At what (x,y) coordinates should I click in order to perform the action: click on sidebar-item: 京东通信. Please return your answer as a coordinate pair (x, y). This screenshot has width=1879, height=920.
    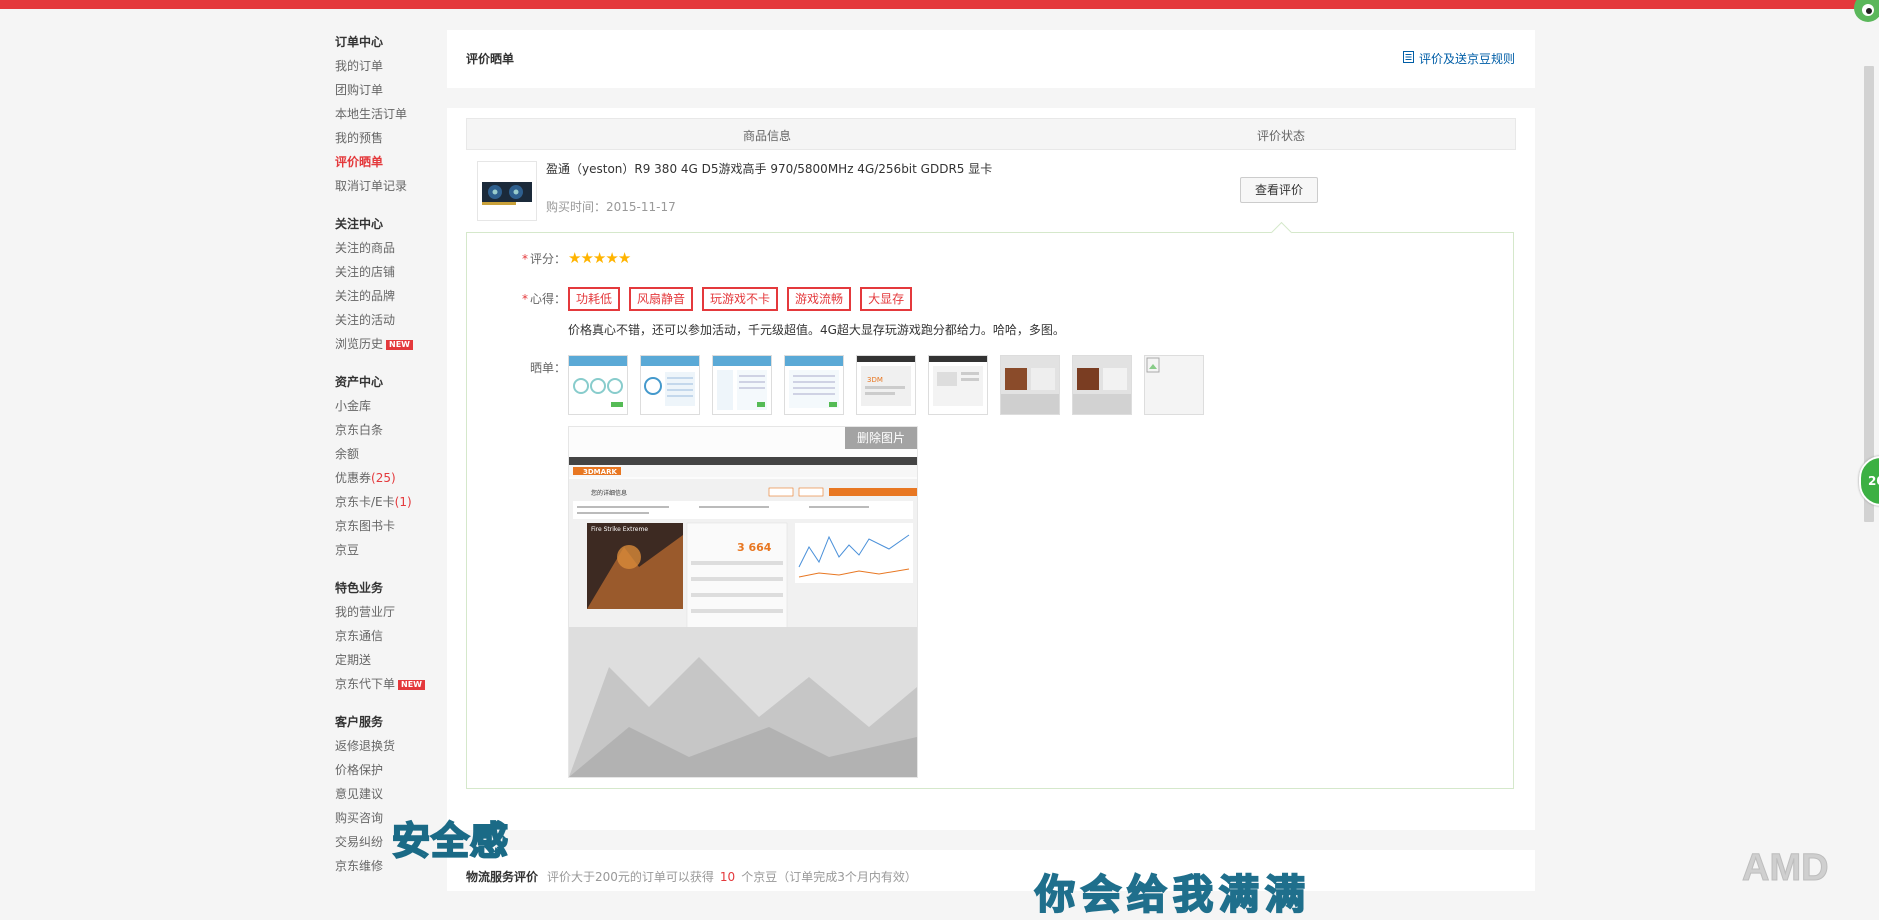
    Looking at the image, I should click on (390, 636).